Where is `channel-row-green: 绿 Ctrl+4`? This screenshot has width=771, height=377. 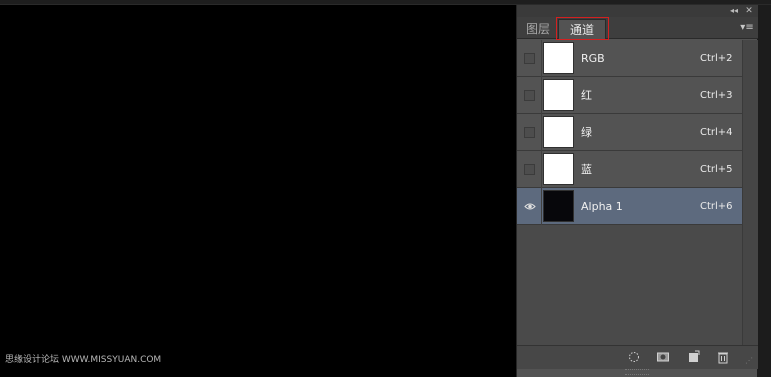
channel-row-green: 绿 Ctrl+4 is located at coordinates (629, 132).